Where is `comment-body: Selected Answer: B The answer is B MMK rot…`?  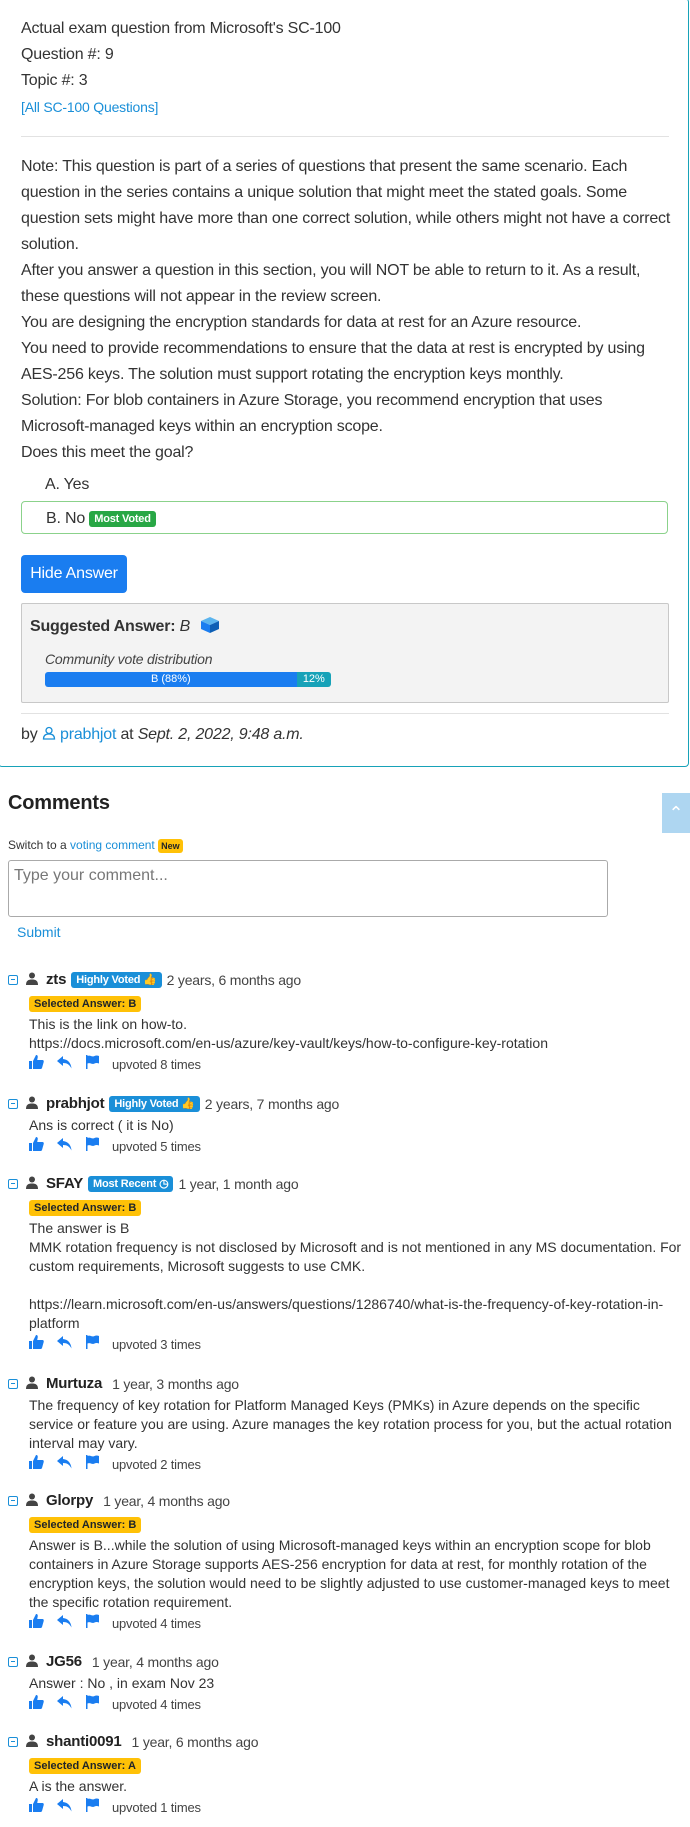 comment-body: Selected Answer: B The answer is B MMK rot… is located at coordinates (356, 1264).